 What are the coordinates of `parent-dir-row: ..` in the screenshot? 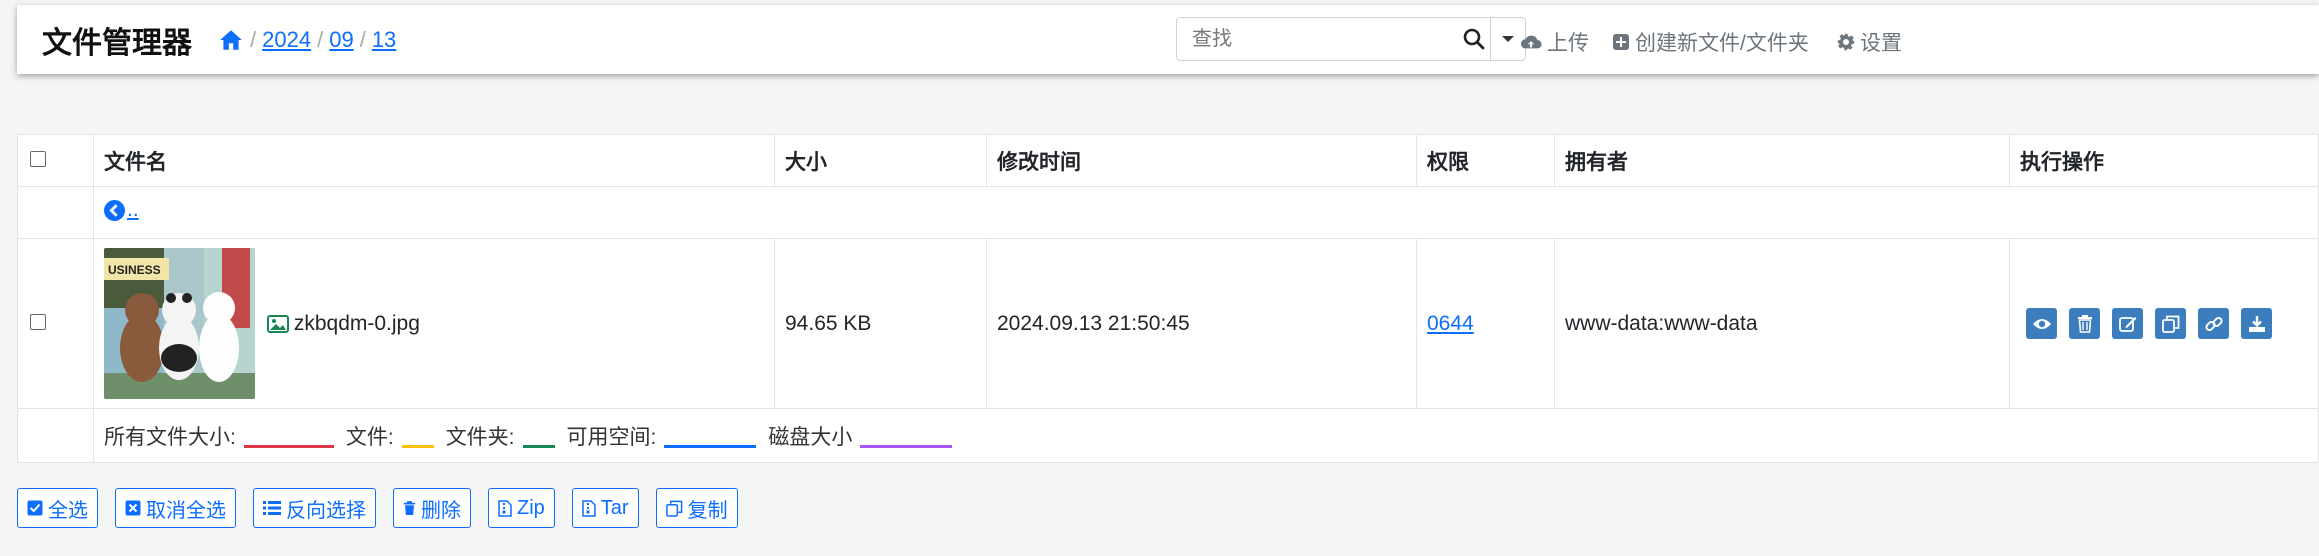 It's located at (1168, 212).